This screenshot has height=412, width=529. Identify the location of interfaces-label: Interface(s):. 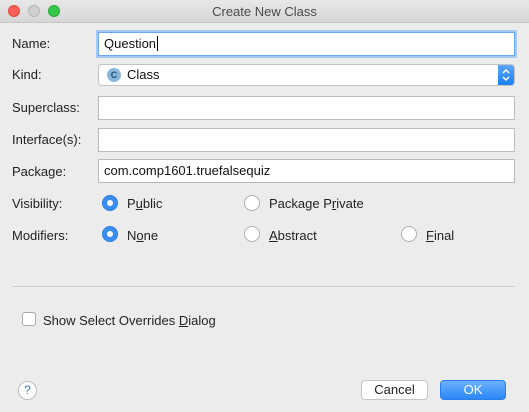
(47, 139).